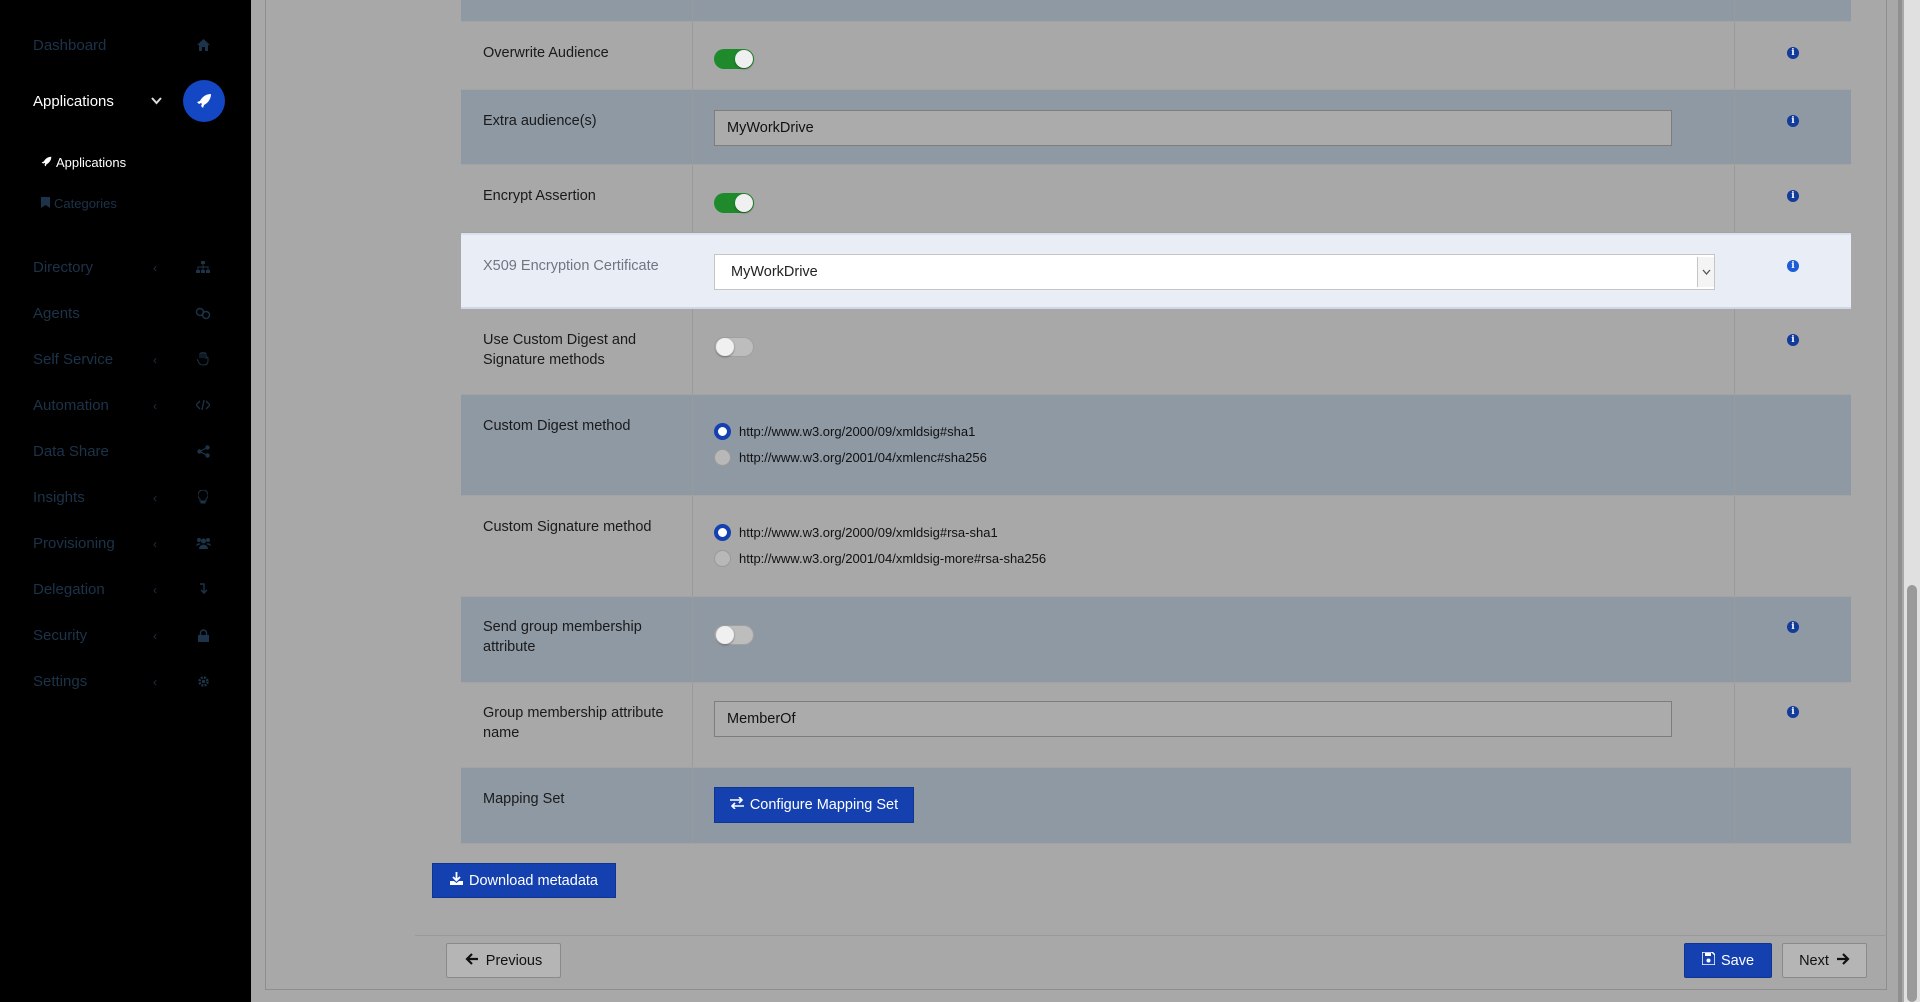 The width and height of the screenshot is (1920, 1002). Describe the element at coordinates (133, 635) in the screenshot. I see `sidebar-item-security: Security ‹` at that location.